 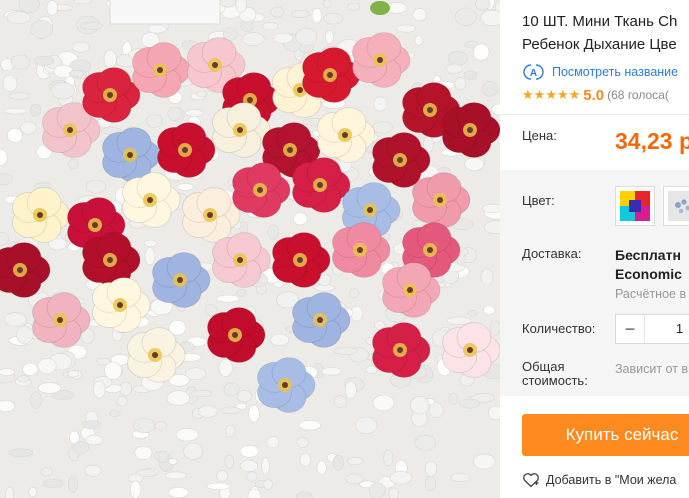 What do you see at coordinates (559, 328) in the screenshot?
I see `quantity-label: Количество:` at bounding box center [559, 328].